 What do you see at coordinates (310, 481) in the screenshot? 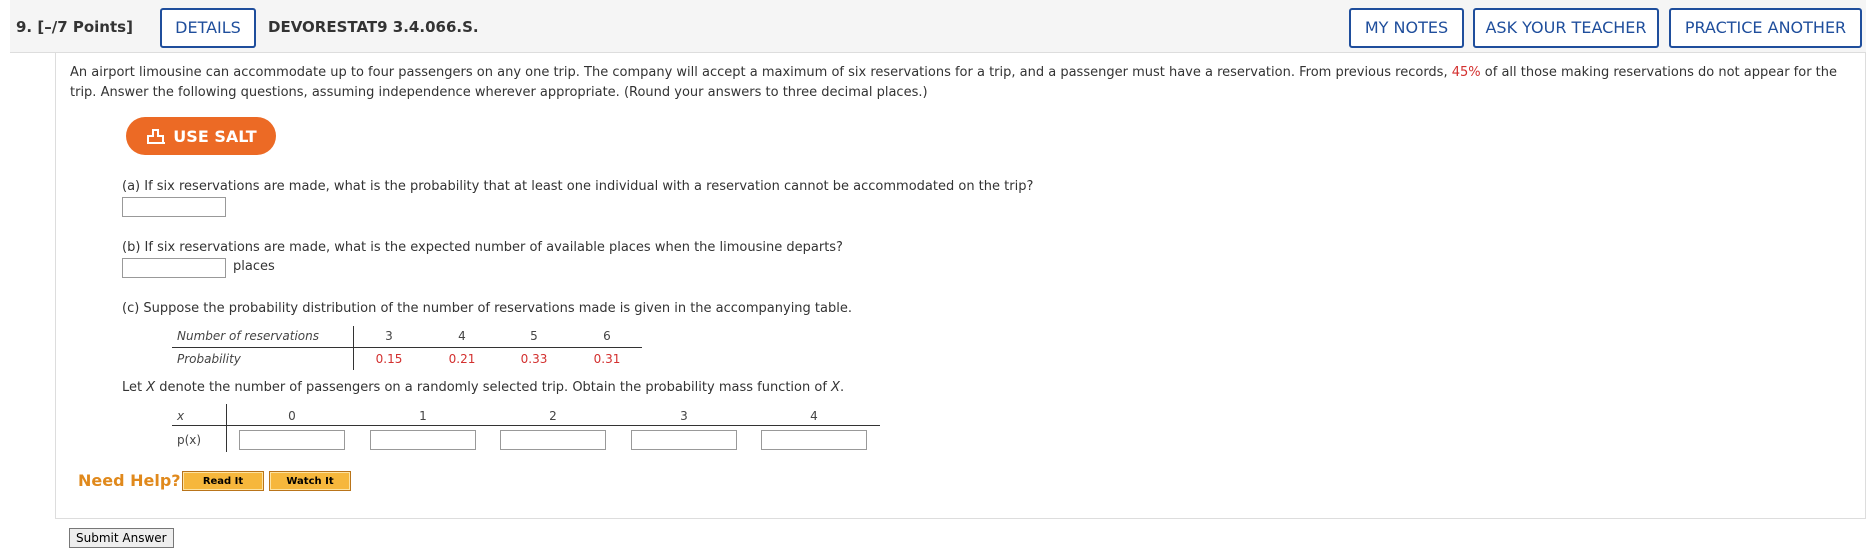
I see `watch-it-button: Watch It` at bounding box center [310, 481].